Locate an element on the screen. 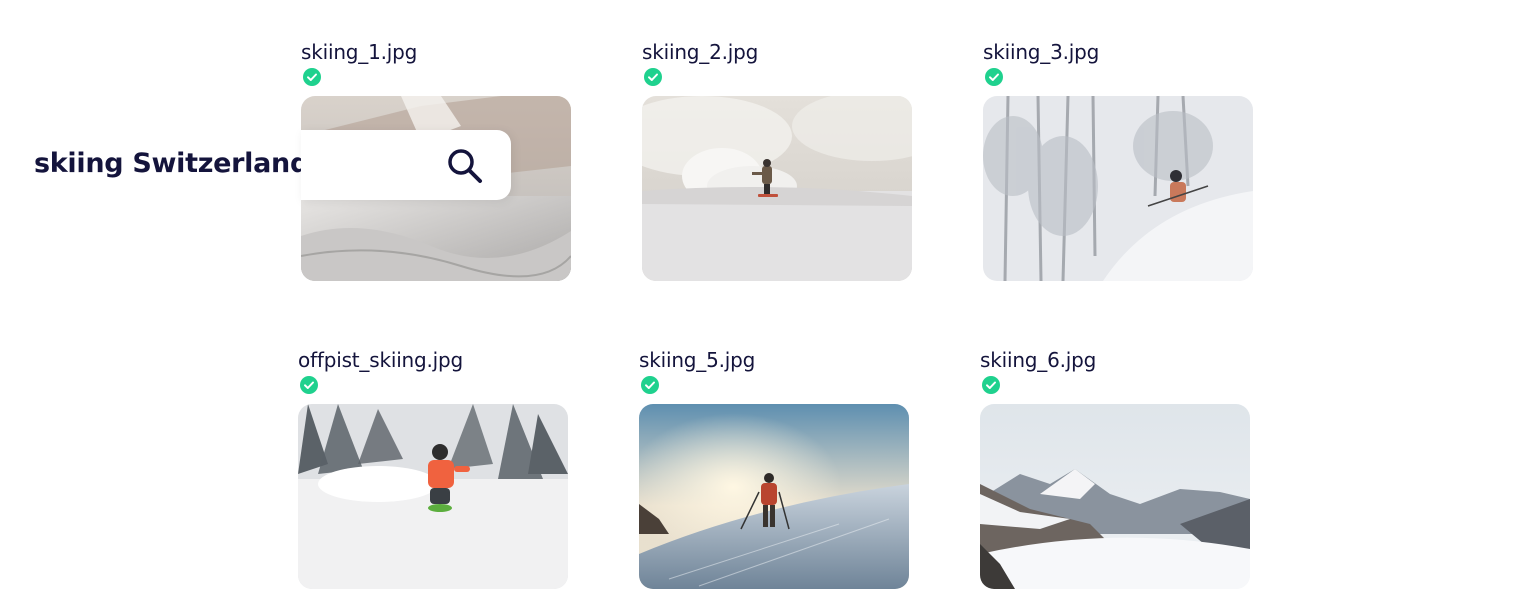  image-result-card: skiing_3.jpg is located at coordinates (1118, 160).